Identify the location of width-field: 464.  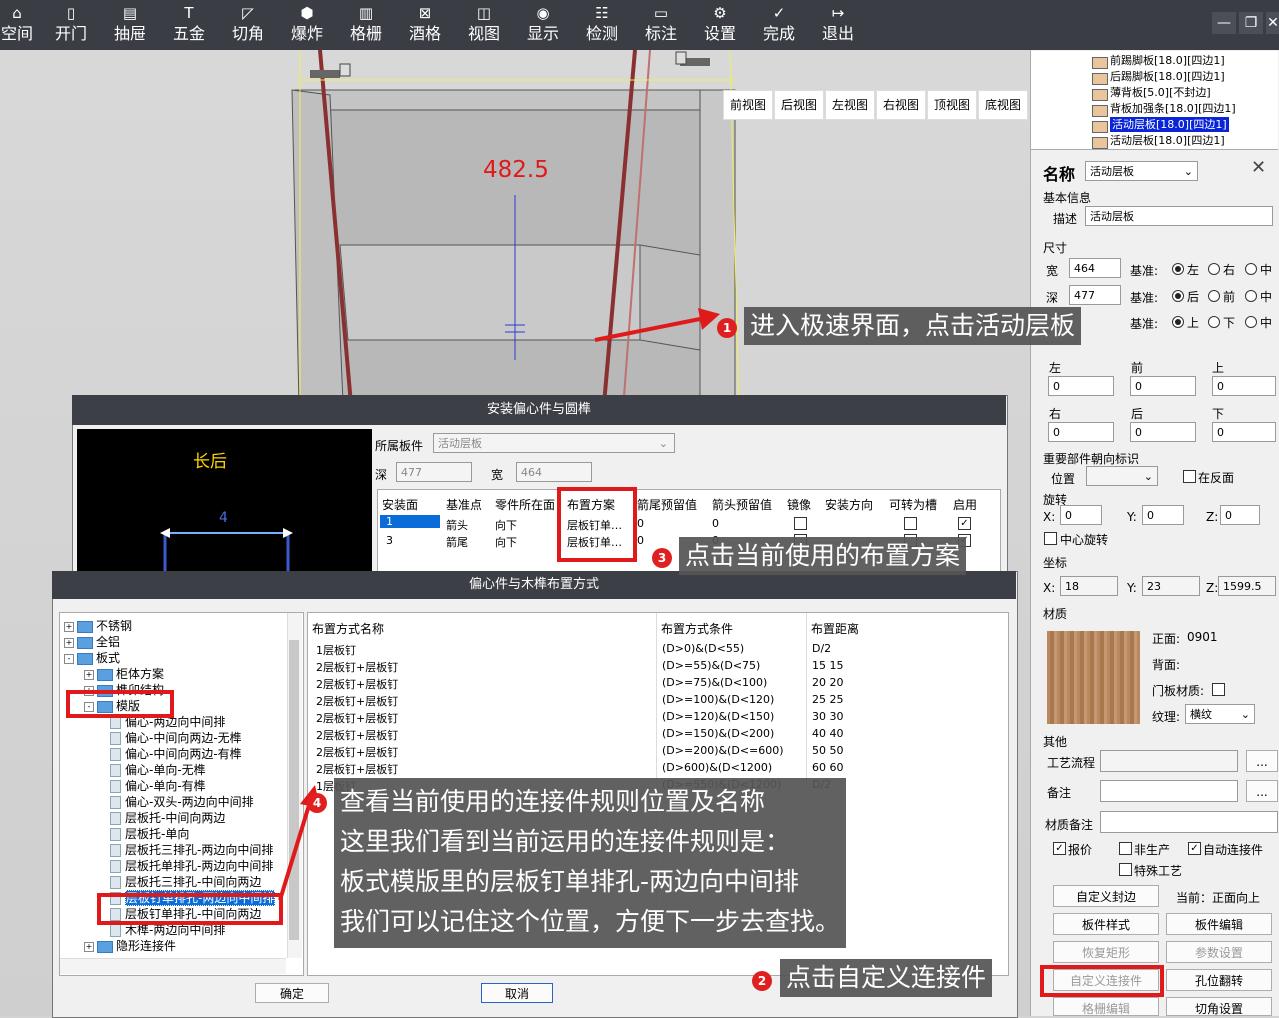
(1095, 268).